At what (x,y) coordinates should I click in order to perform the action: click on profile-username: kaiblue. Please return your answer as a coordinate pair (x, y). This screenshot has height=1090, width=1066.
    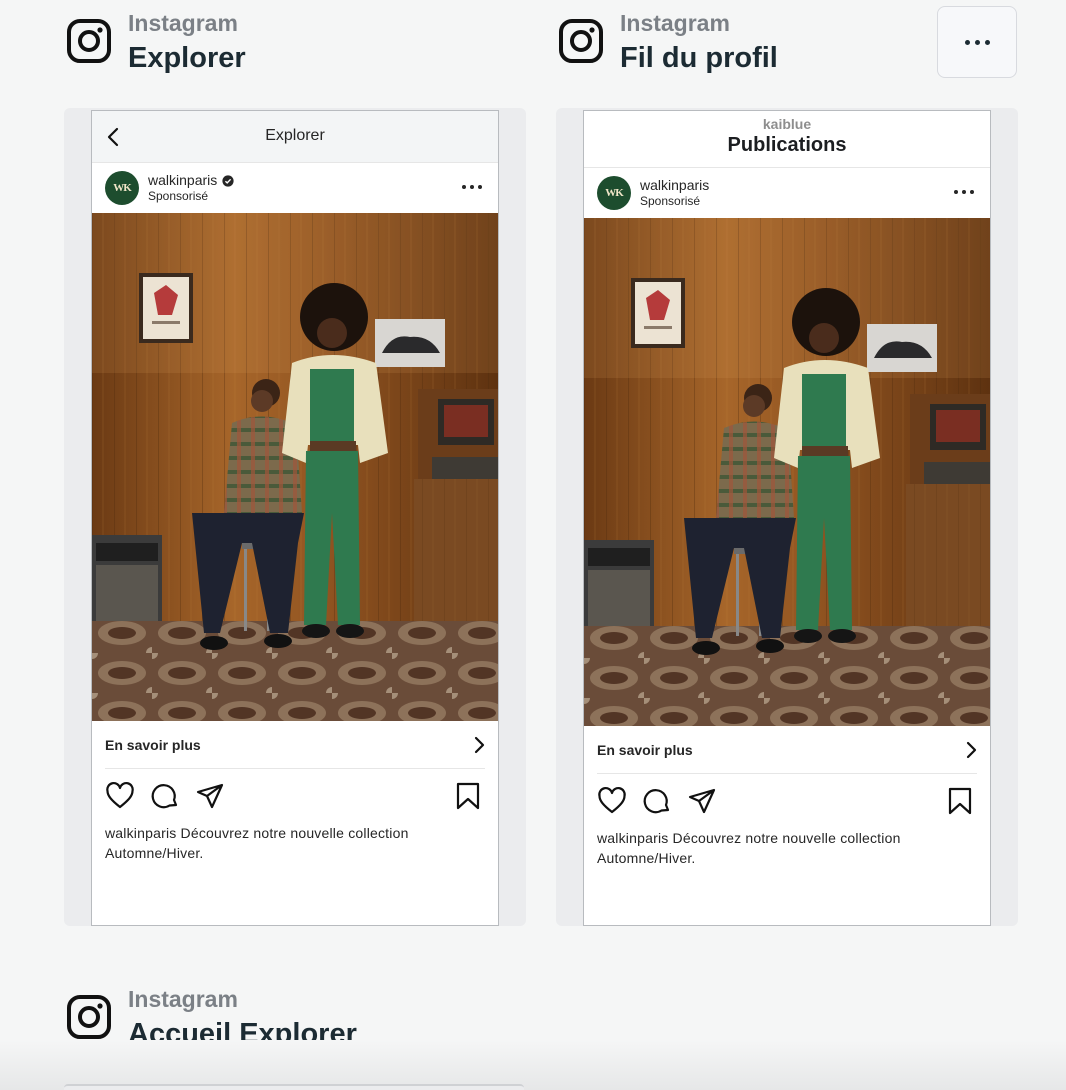
    Looking at the image, I should click on (787, 124).